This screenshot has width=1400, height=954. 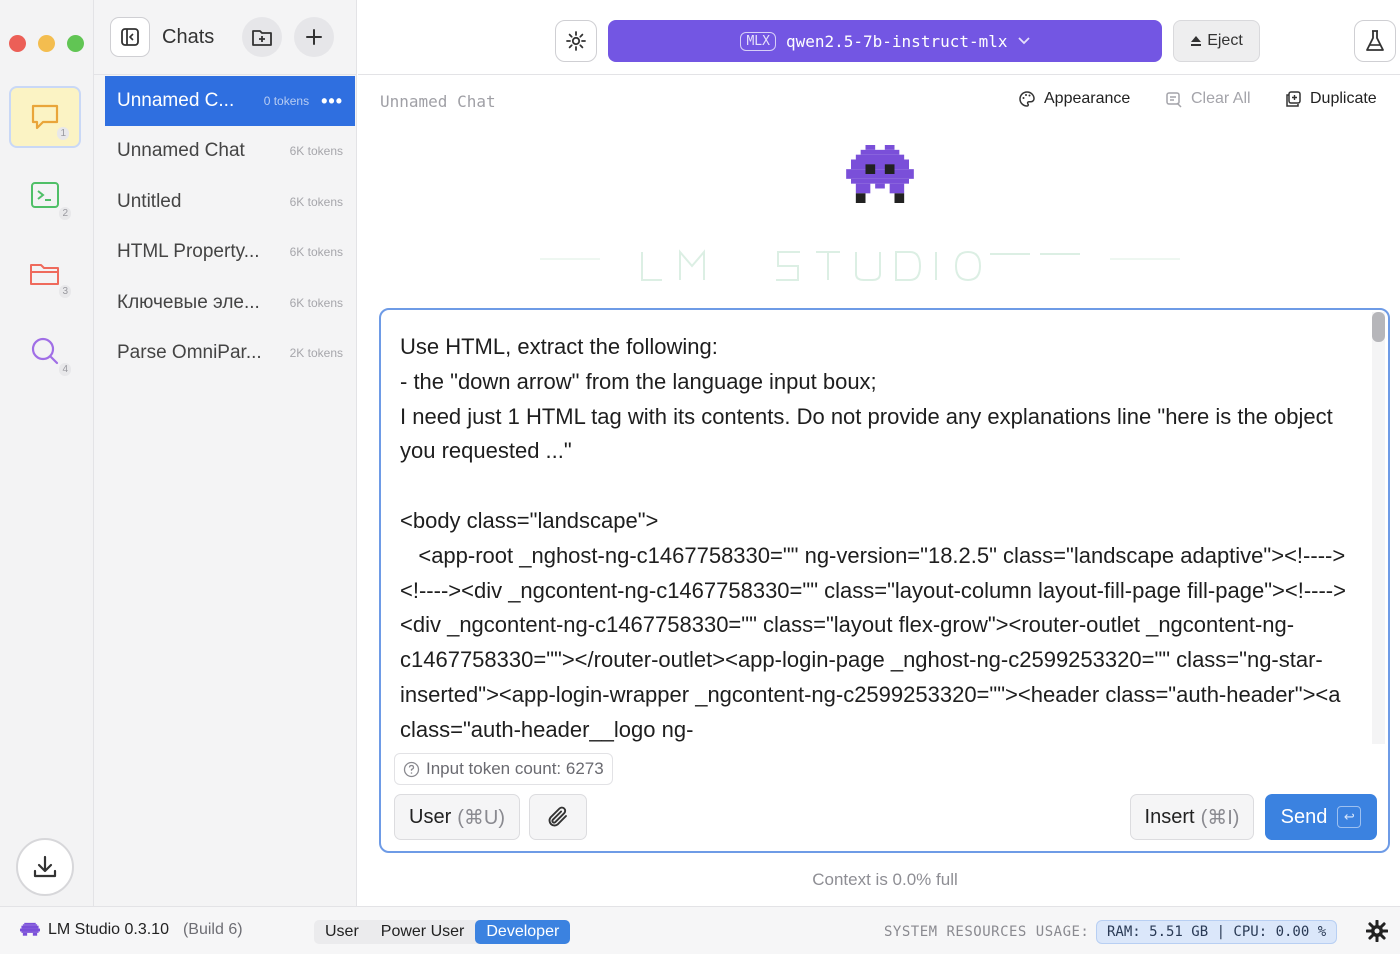 What do you see at coordinates (286, 101) in the screenshot?
I see `chat-item-tokens: 0 tokens` at bounding box center [286, 101].